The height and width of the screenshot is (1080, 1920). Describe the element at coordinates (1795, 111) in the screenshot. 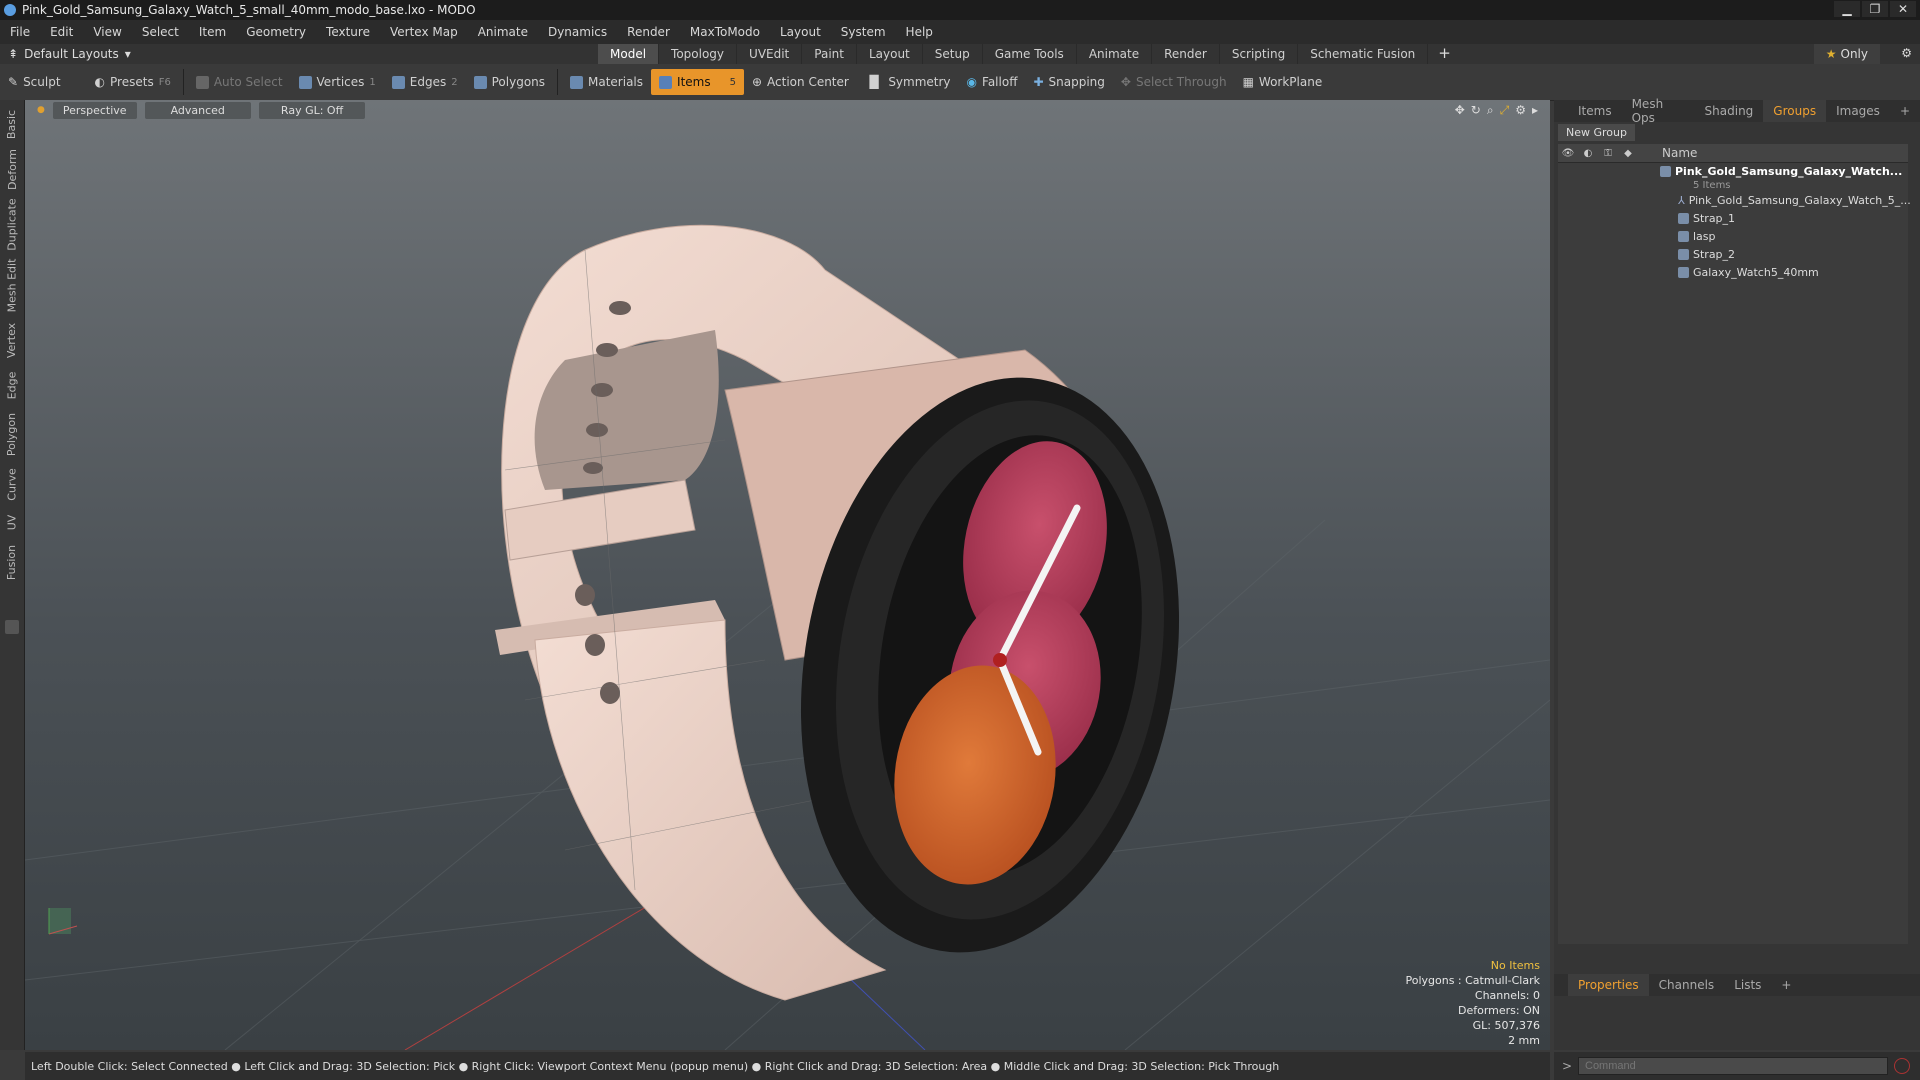

I see `tab-groups: Groups` at that location.